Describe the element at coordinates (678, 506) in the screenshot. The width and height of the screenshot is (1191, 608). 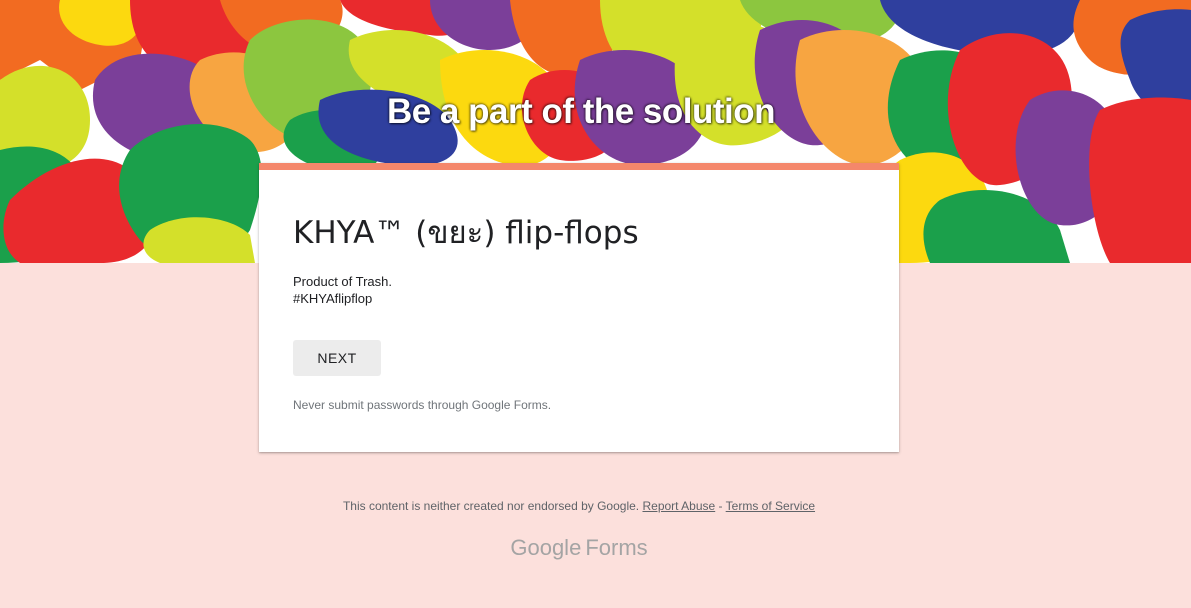
I see `report-abuse-link: Report Abuse` at that location.